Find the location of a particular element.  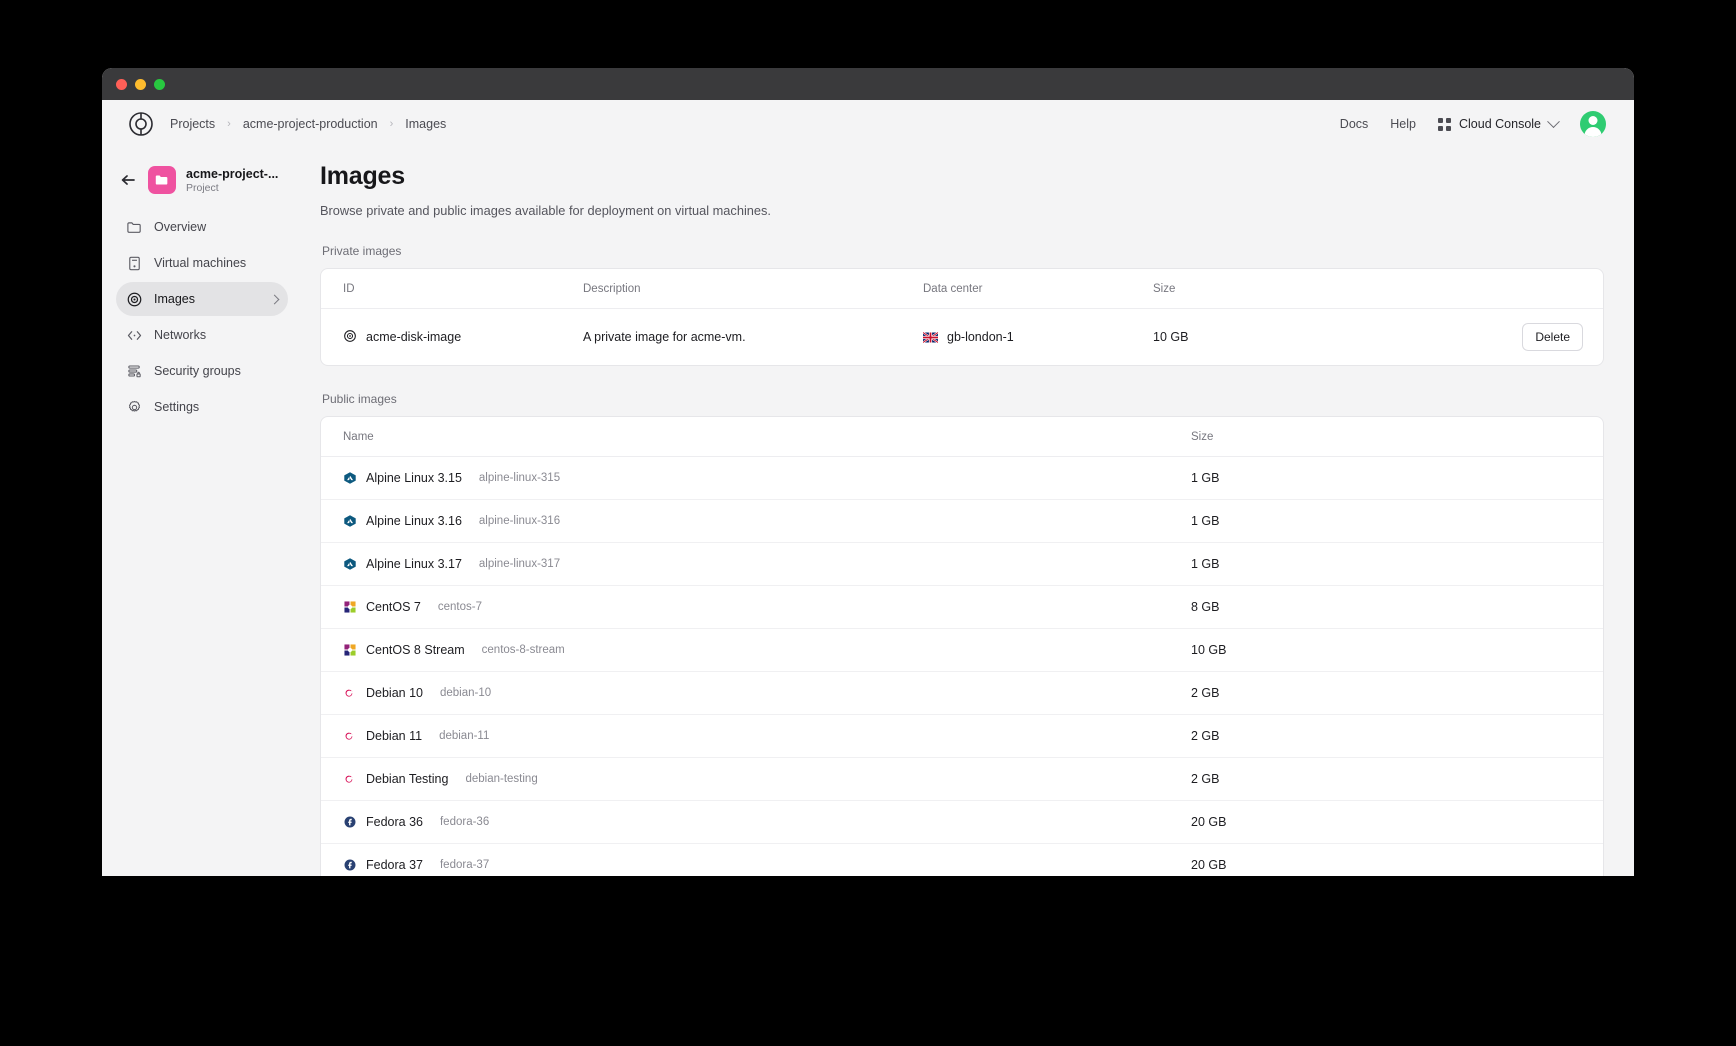

table-row: Debian Testing debian-testing 2 GB is located at coordinates (962, 779).